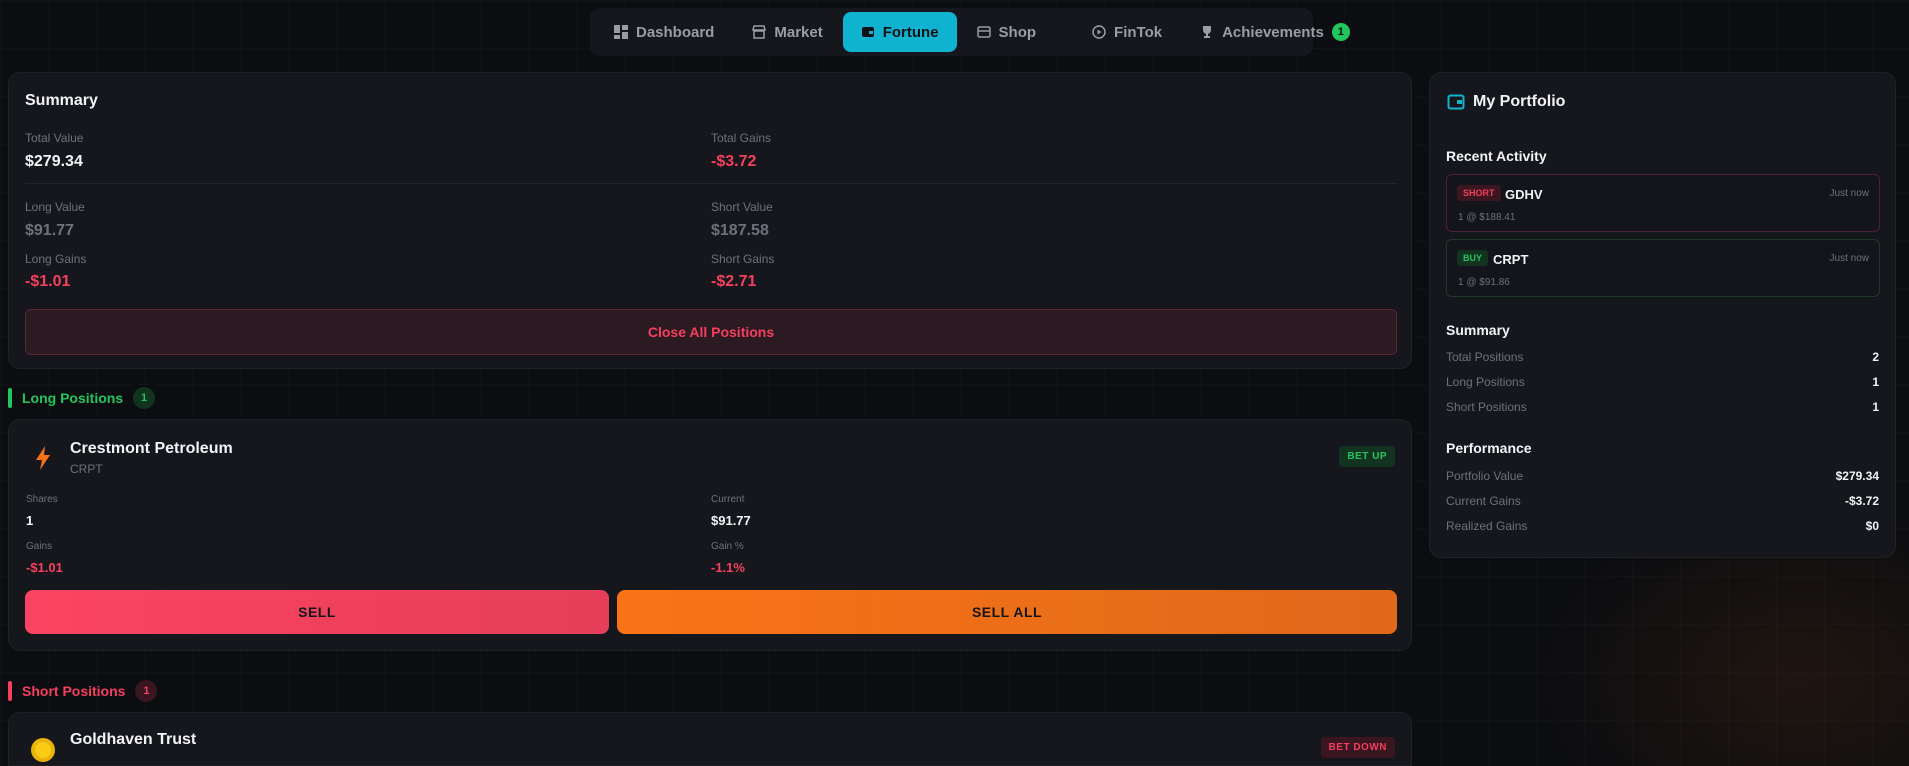 This screenshot has height=766, width=1909. What do you see at coordinates (983, 32) in the screenshot?
I see `shop-icon` at bounding box center [983, 32].